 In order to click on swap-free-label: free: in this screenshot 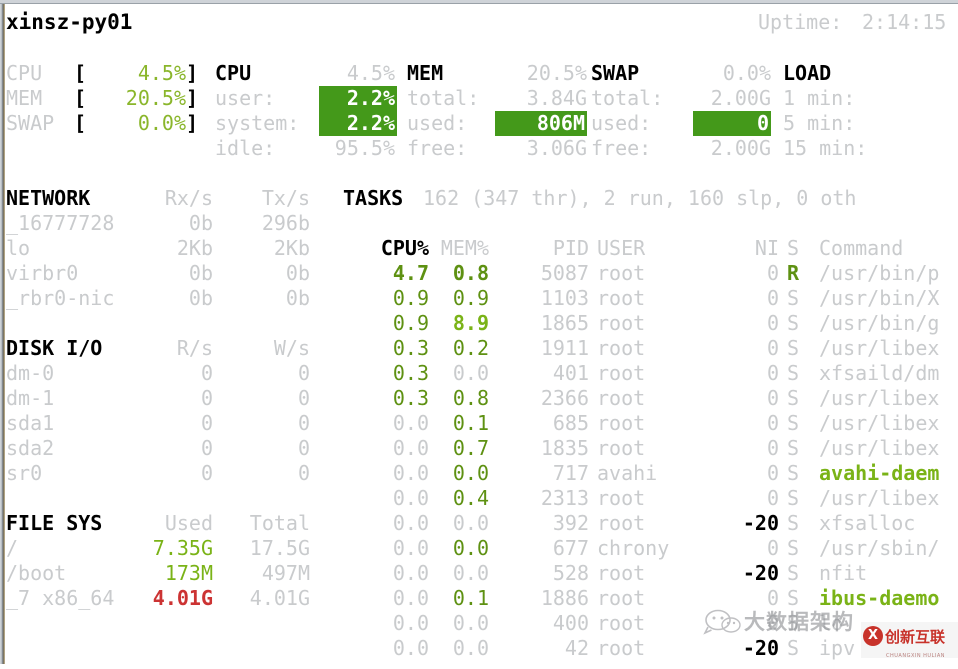, I will do `click(621, 148)`.